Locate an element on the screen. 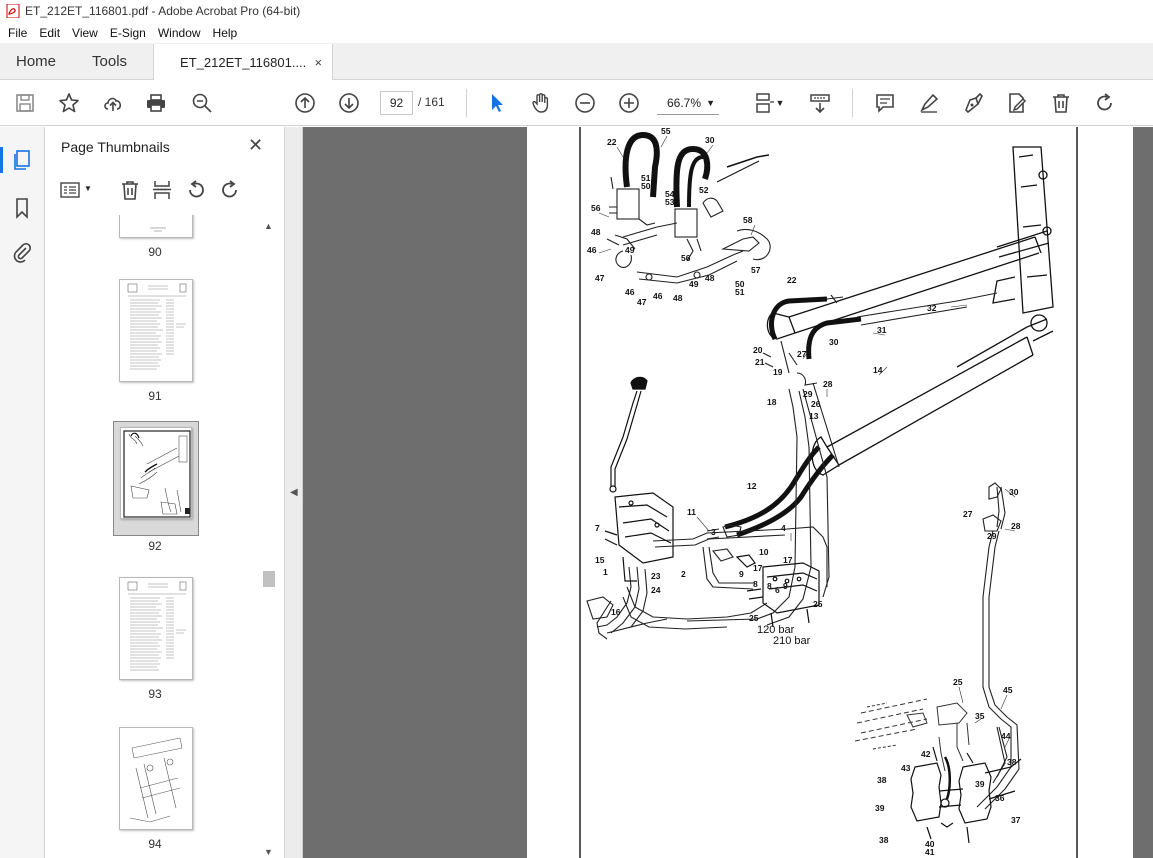 The height and width of the screenshot is (858, 1153). edit-pdf-button is located at coordinates (1017, 103).